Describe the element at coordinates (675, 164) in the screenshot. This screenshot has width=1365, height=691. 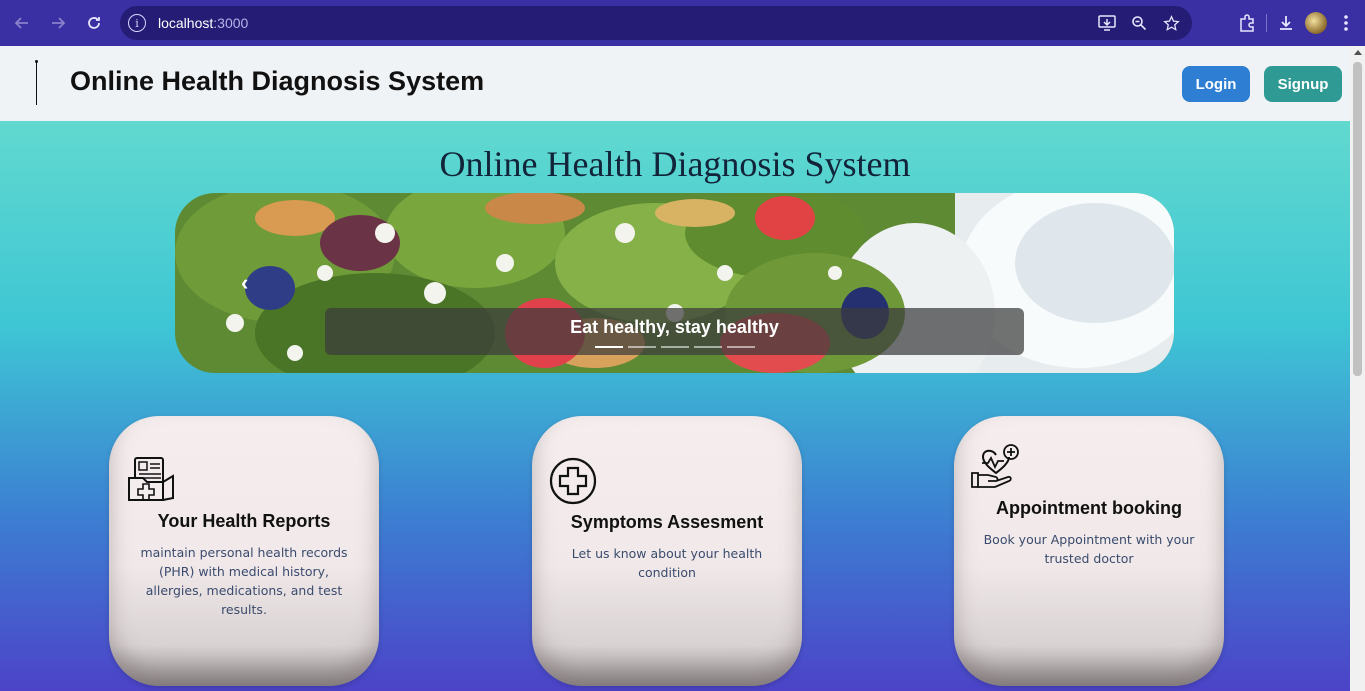
I see `hero-title: Online Health Diagnosis System` at that location.